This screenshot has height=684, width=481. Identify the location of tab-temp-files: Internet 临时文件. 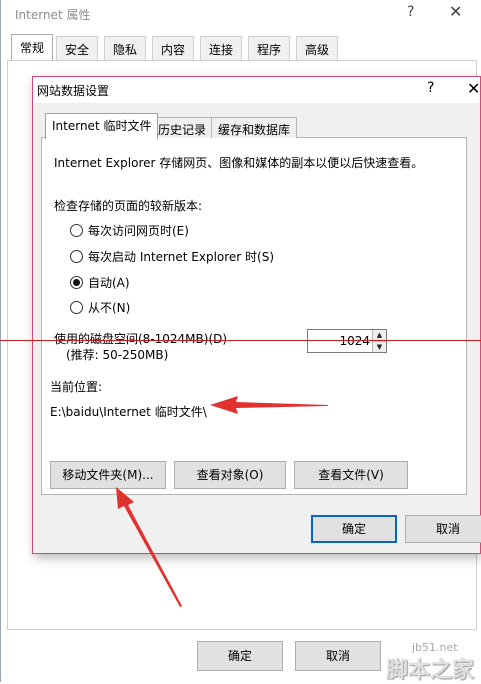
(102, 126).